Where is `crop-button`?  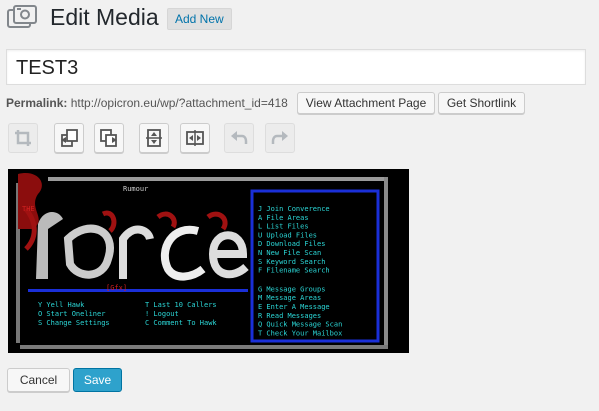 crop-button is located at coordinates (23, 138).